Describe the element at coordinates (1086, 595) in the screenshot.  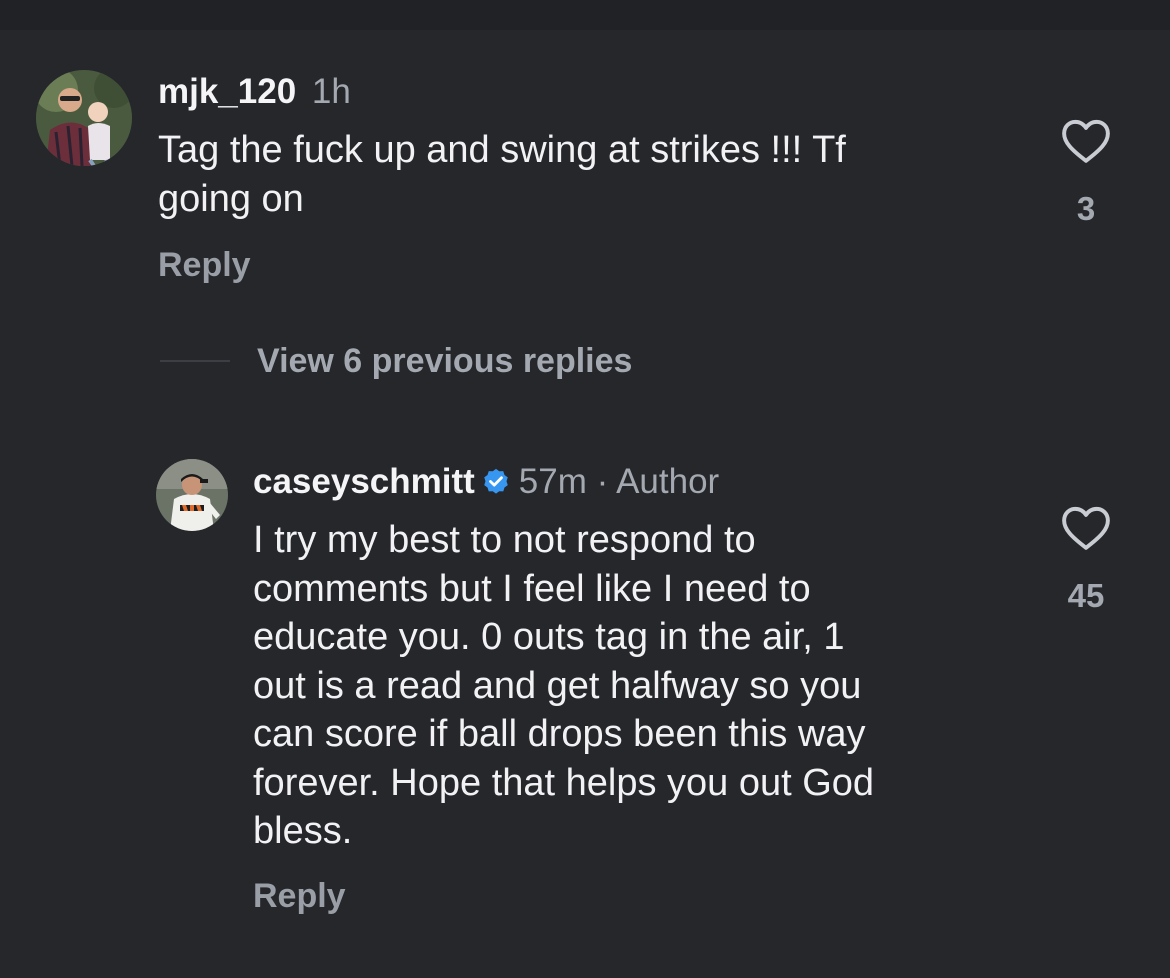
I see `like-count: 45` at that location.